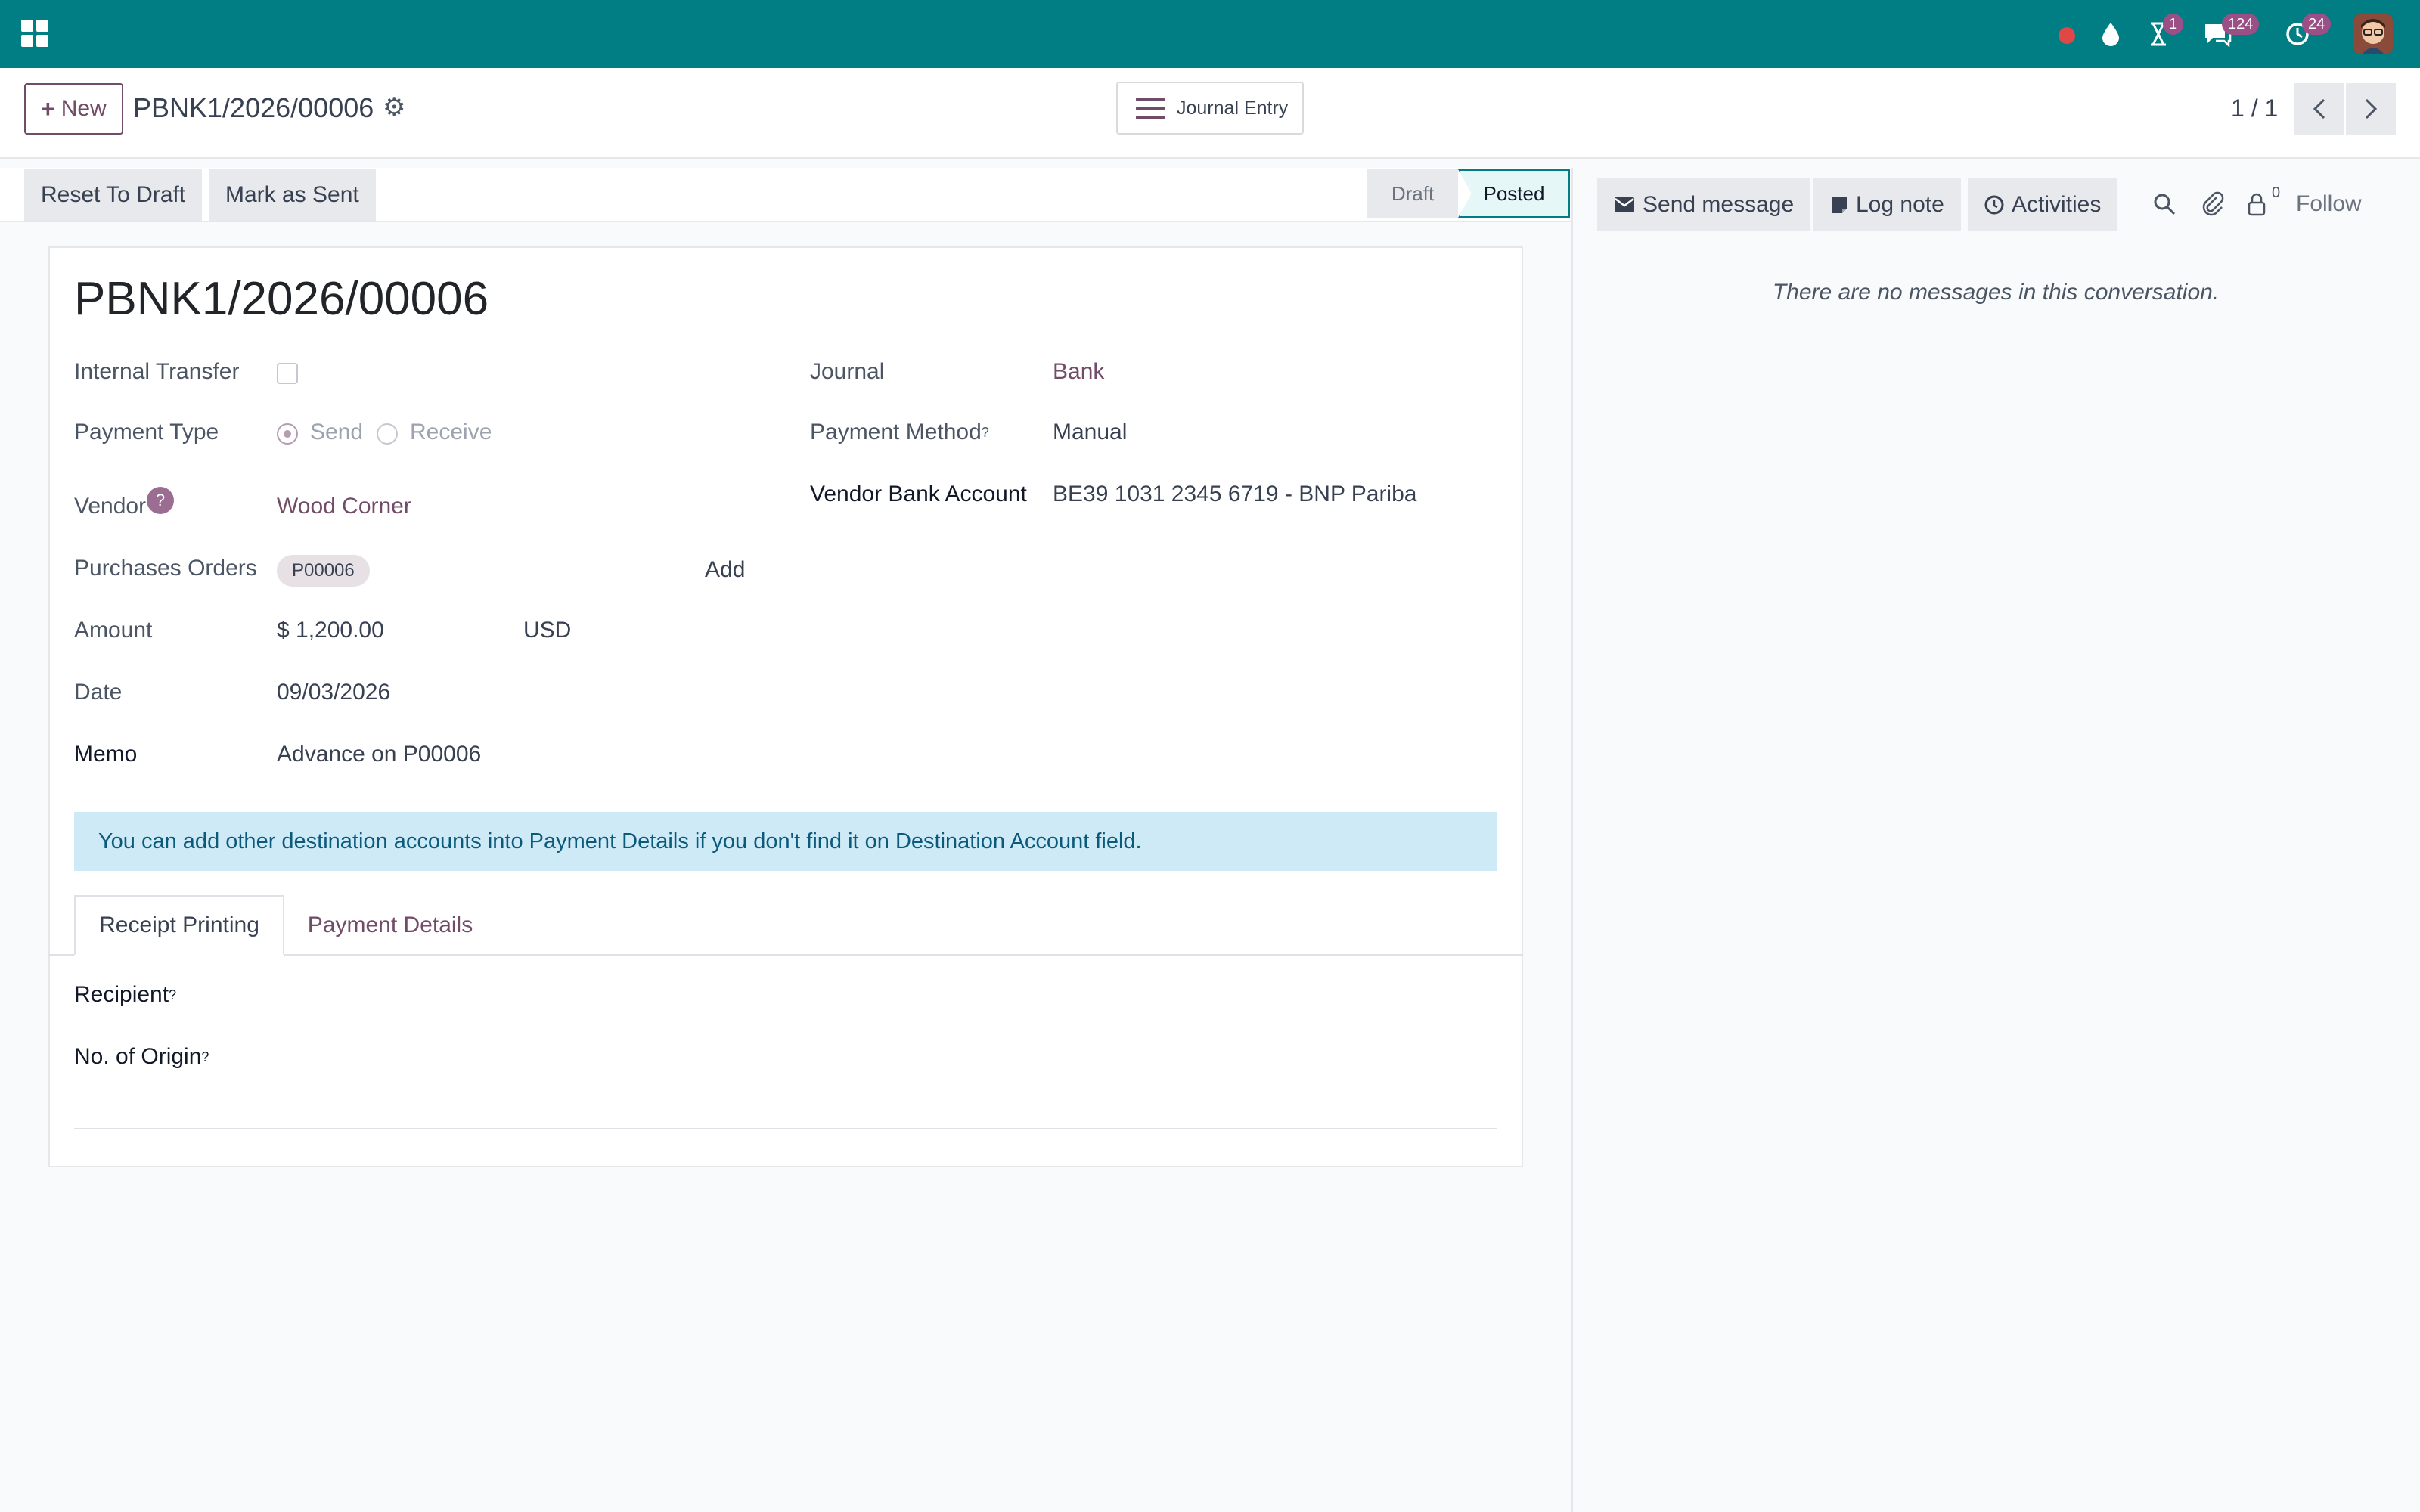  I want to click on activity-count-badge: 1, so click(2173, 24).